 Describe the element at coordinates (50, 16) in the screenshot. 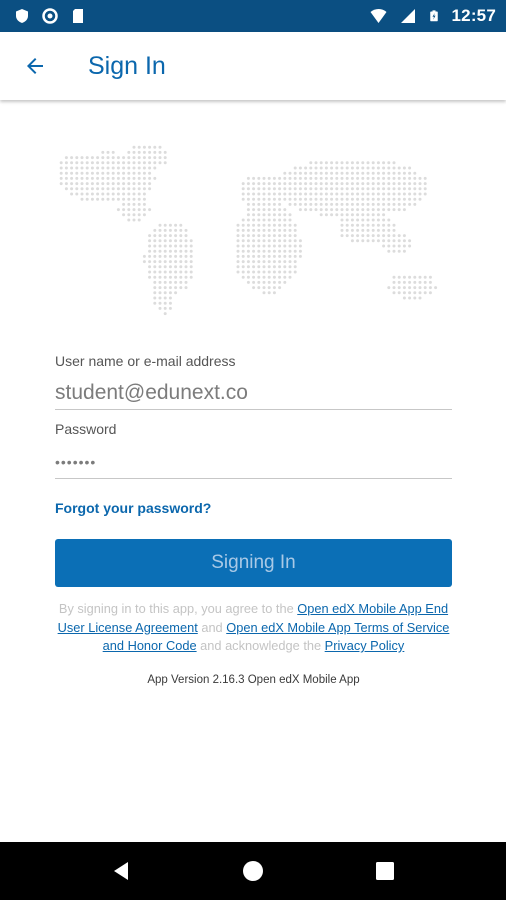

I see `circle-icon` at that location.